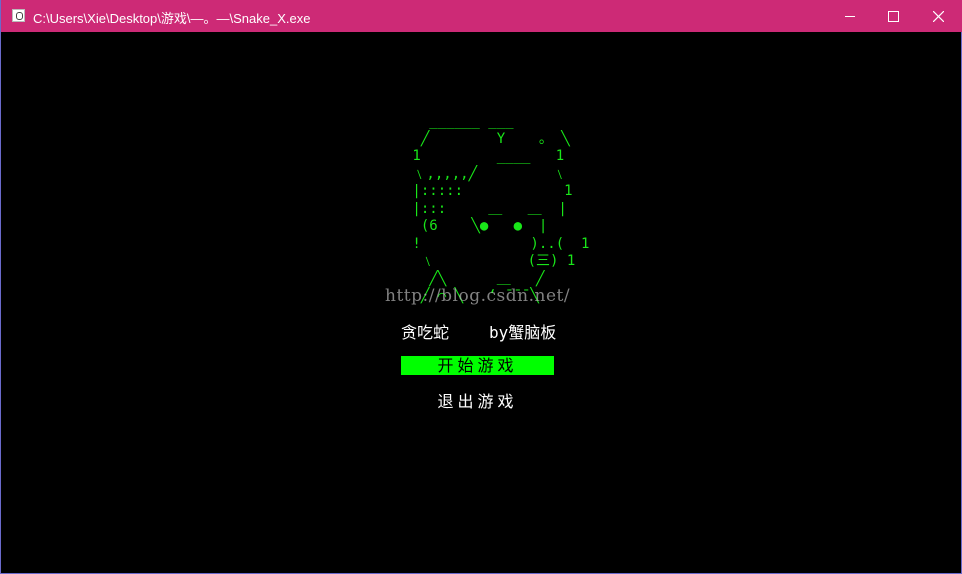 The width and height of the screenshot is (962, 574). I want to click on minimize-button, so click(850, 16).